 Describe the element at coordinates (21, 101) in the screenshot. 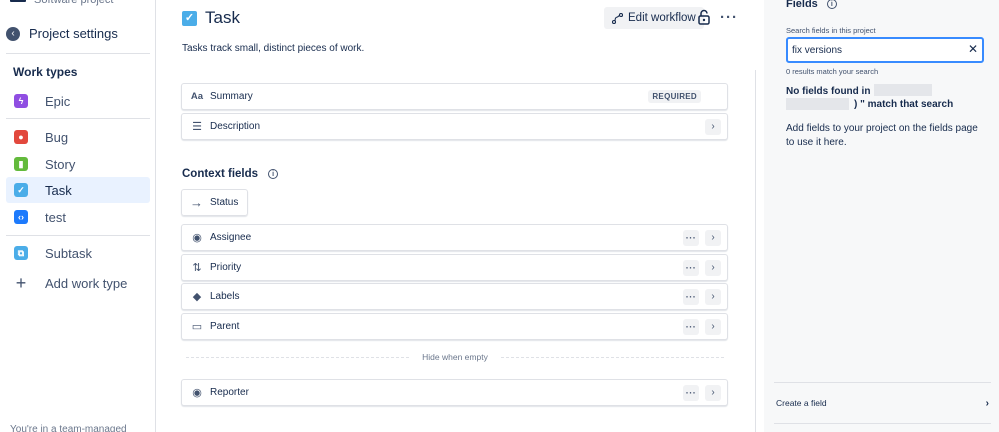

I see `lightning-icon: ϟ` at that location.